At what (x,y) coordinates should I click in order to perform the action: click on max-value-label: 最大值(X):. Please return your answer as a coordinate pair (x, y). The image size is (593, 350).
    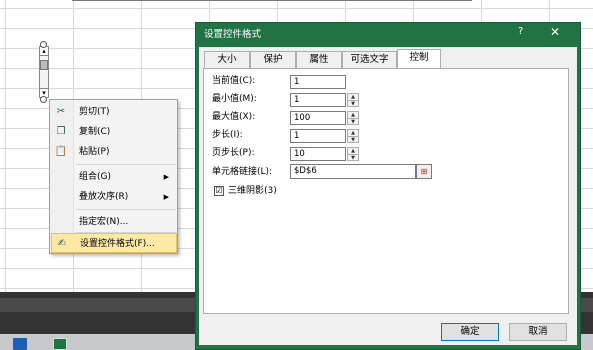
    Looking at the image, I should click on (234, 117).